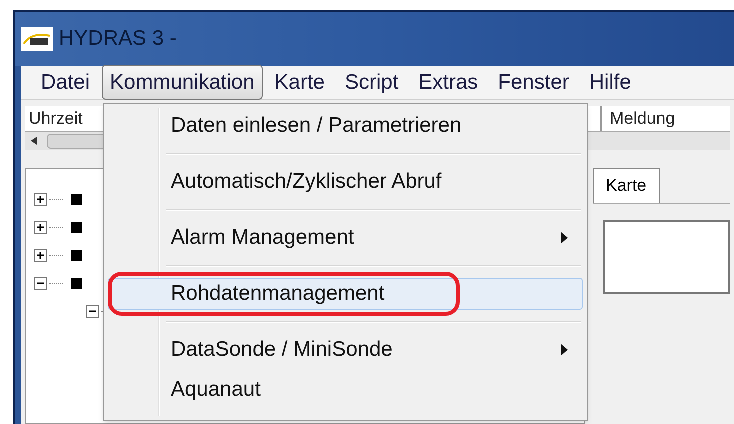 The width and height of the screenshot is (734, 424). What do you see at coordinates (118, 39) in the screenshot?
I see `window-title: HYDRAS 3 -` at bounding box center [118, 39].